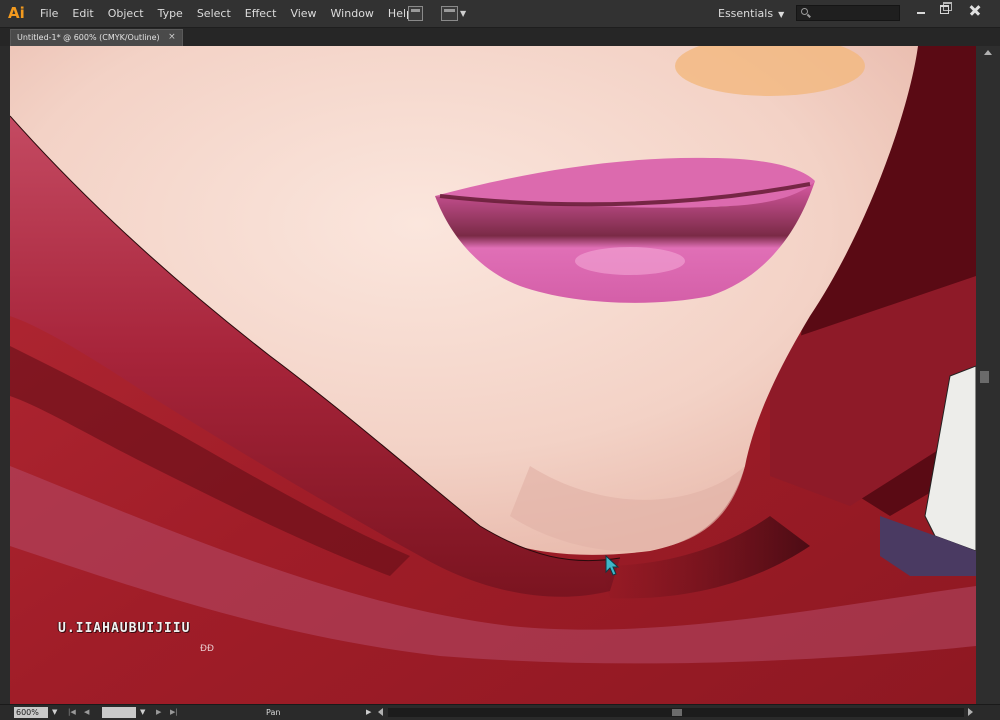 The height and width of the screenshot is (720, 1000). I want to click on close-window-button, so click(975, 10).